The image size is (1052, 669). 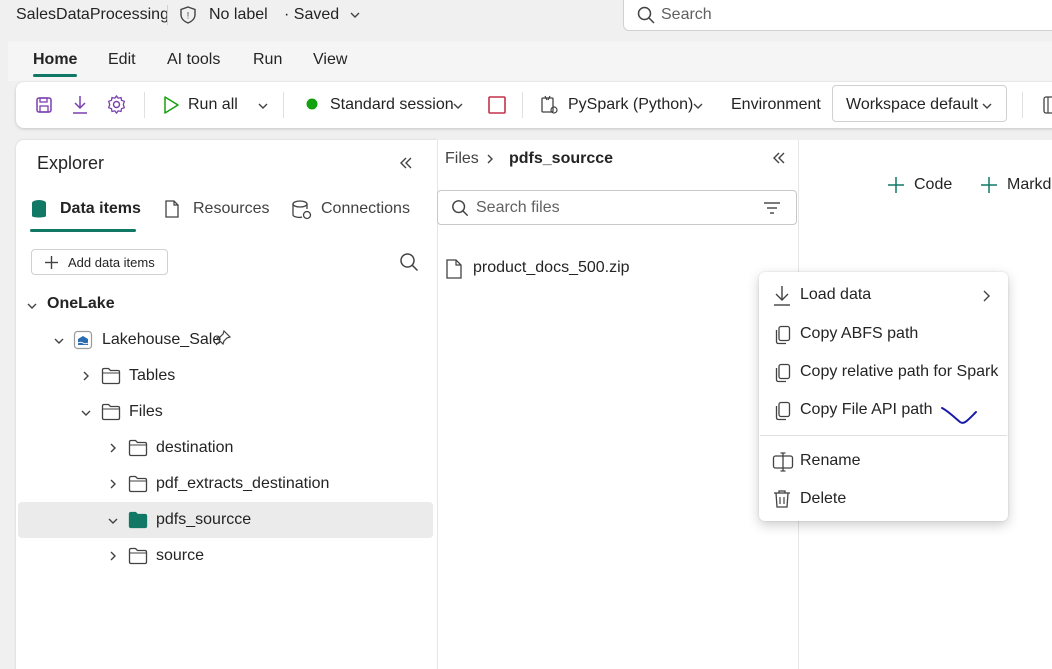 I want to click on menu-item-copy-file-api-path: Copy File API path, so click(x=866, y=410).